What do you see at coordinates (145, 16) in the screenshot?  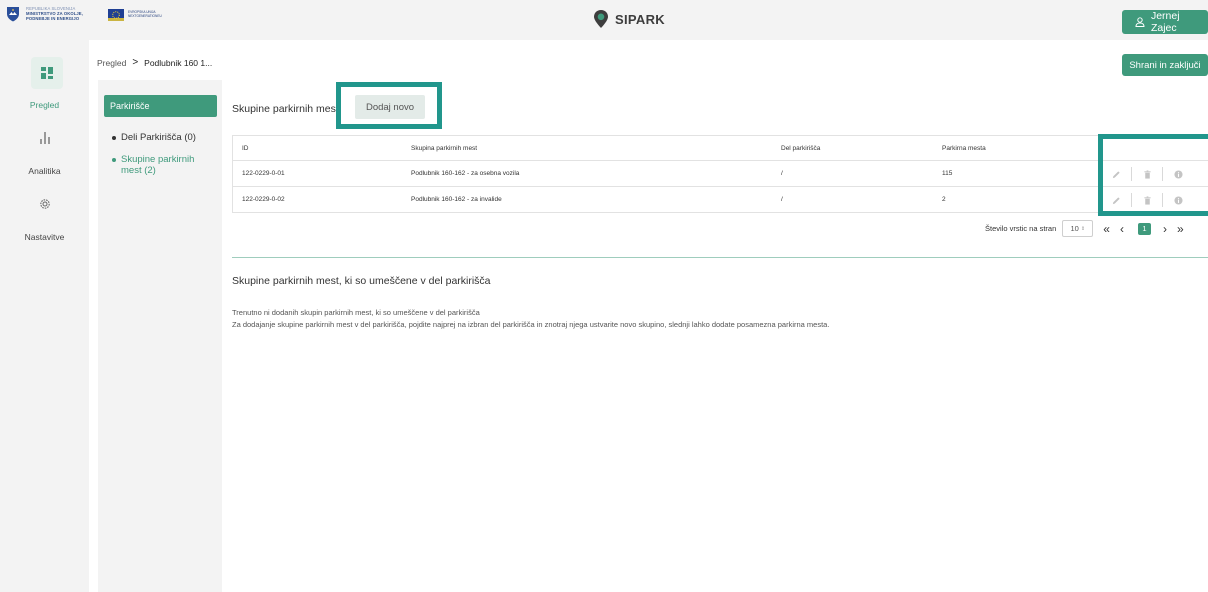 I see `eu-line-2: NEXTGENERATIONEU` at bounding box center [145, 16].